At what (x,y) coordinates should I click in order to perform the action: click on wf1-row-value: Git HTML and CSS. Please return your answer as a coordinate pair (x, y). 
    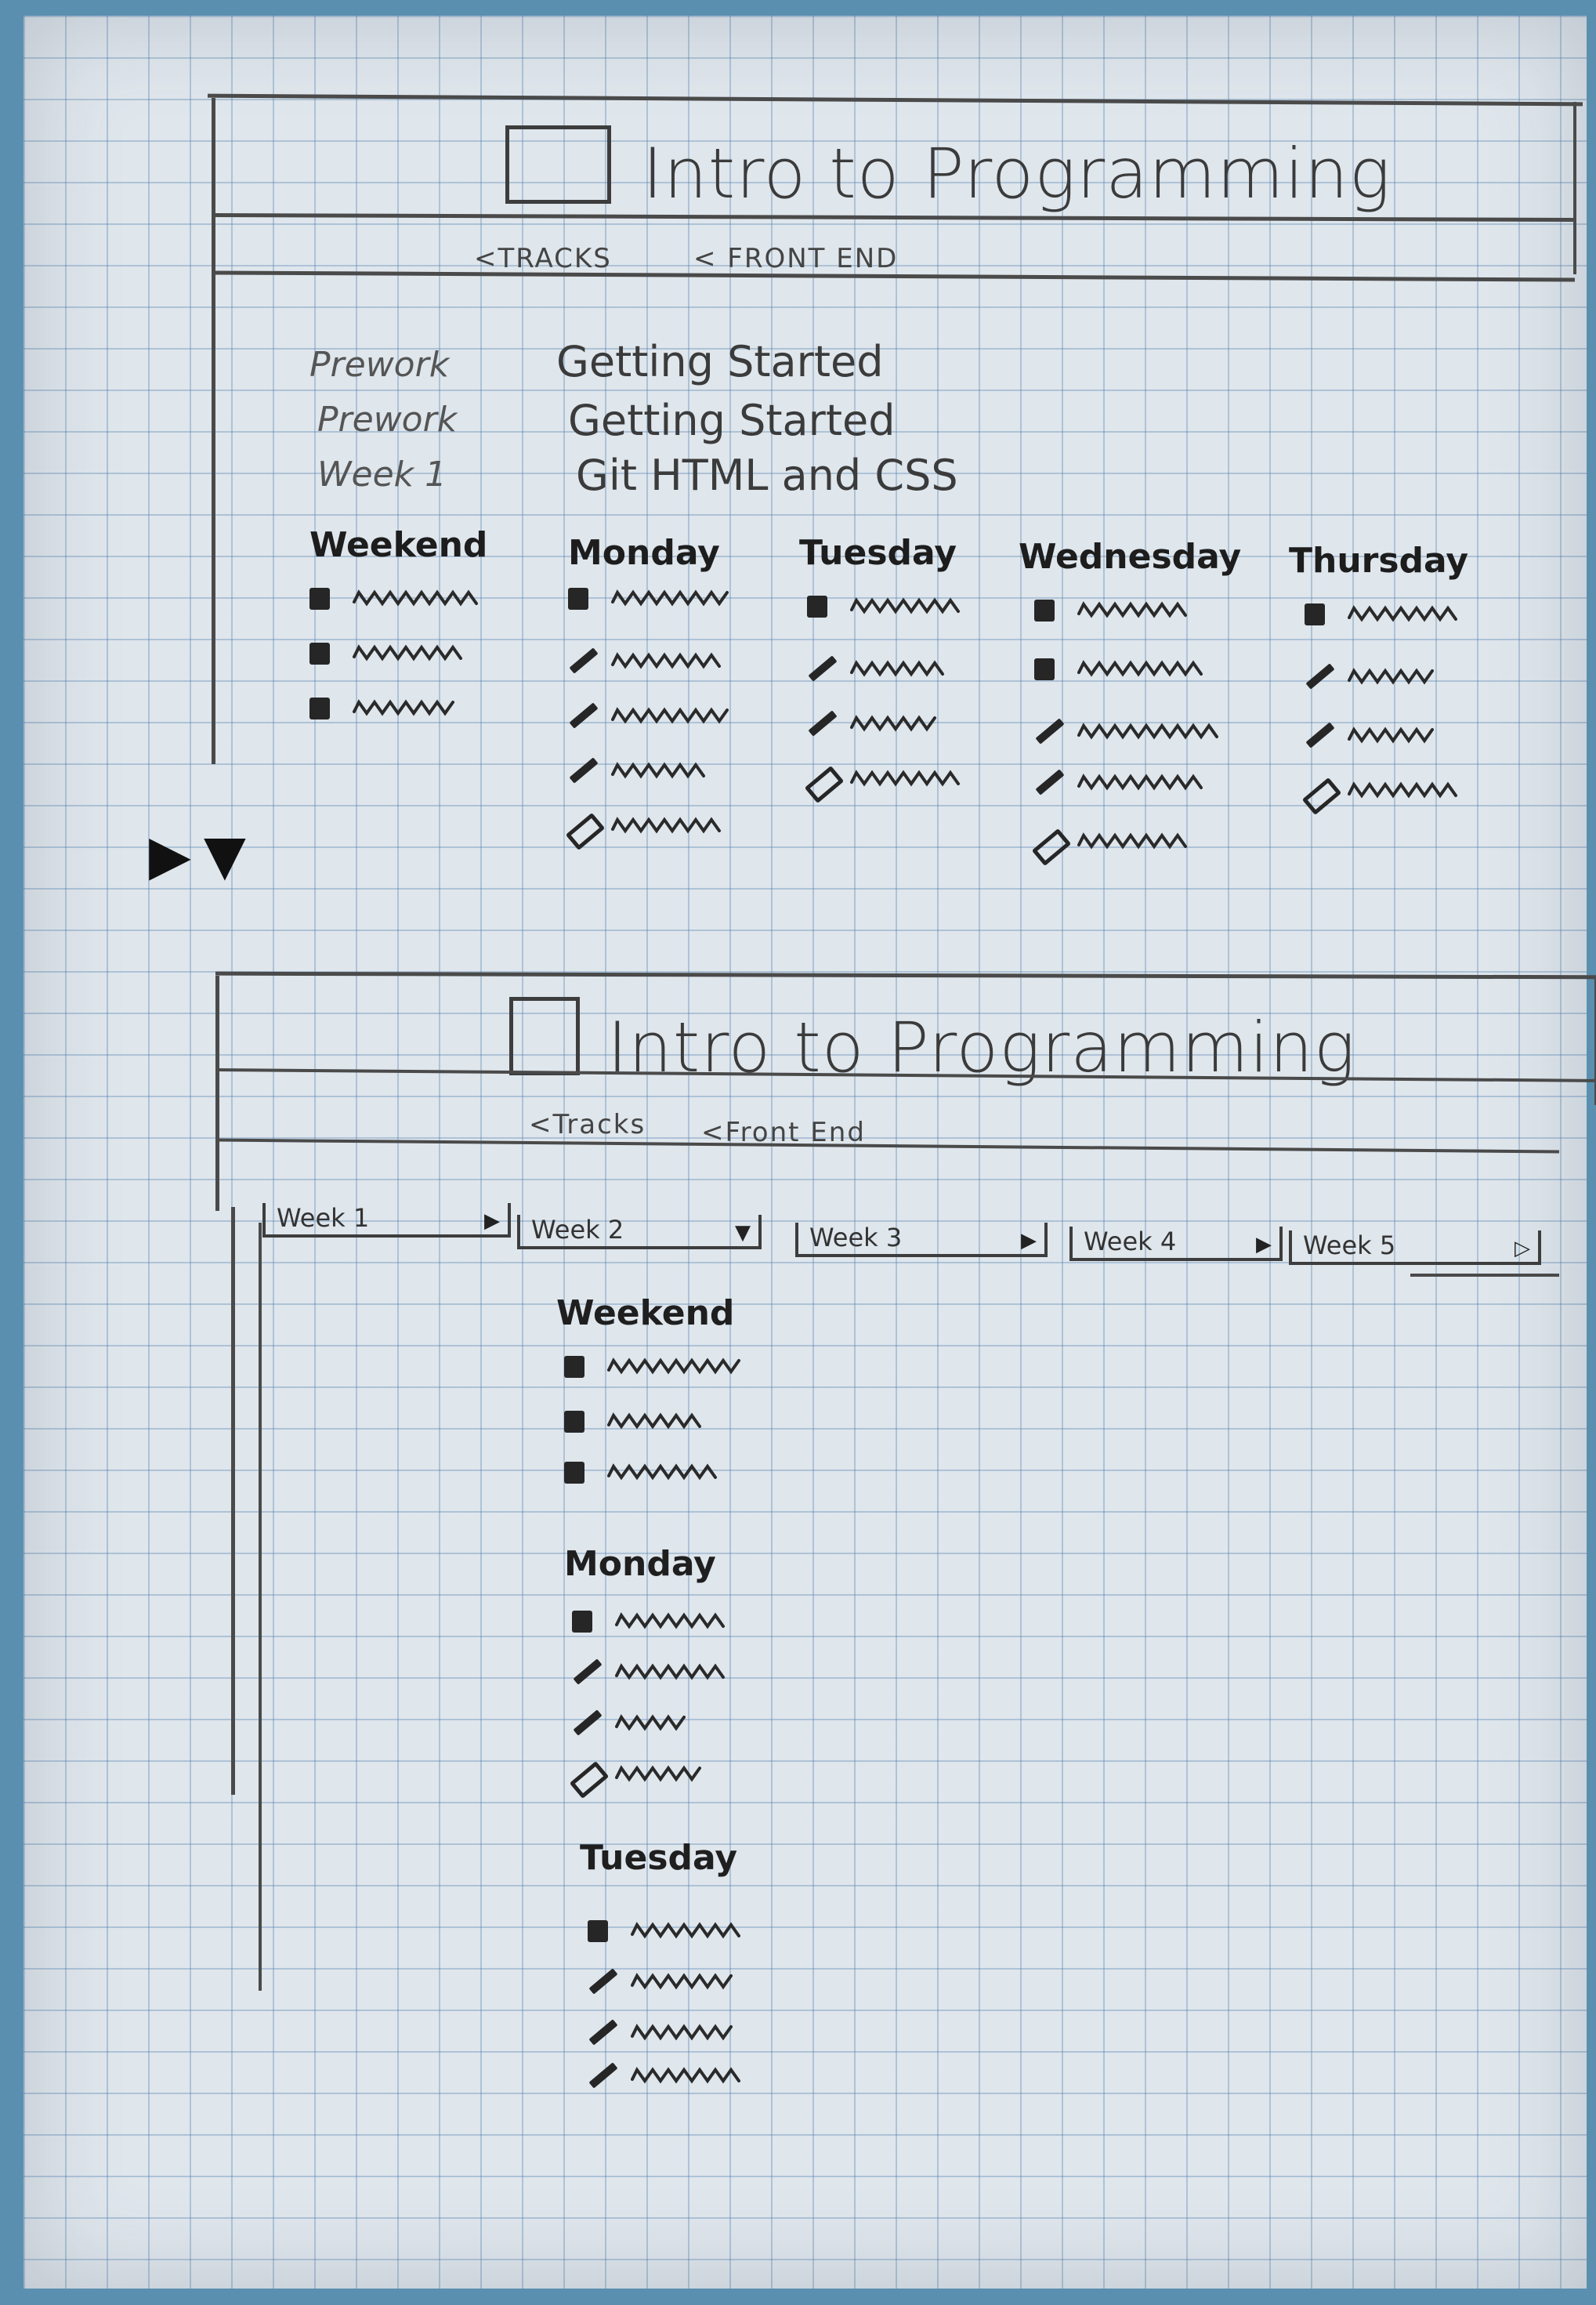
    Looking at the image, I should click on (767, 475).